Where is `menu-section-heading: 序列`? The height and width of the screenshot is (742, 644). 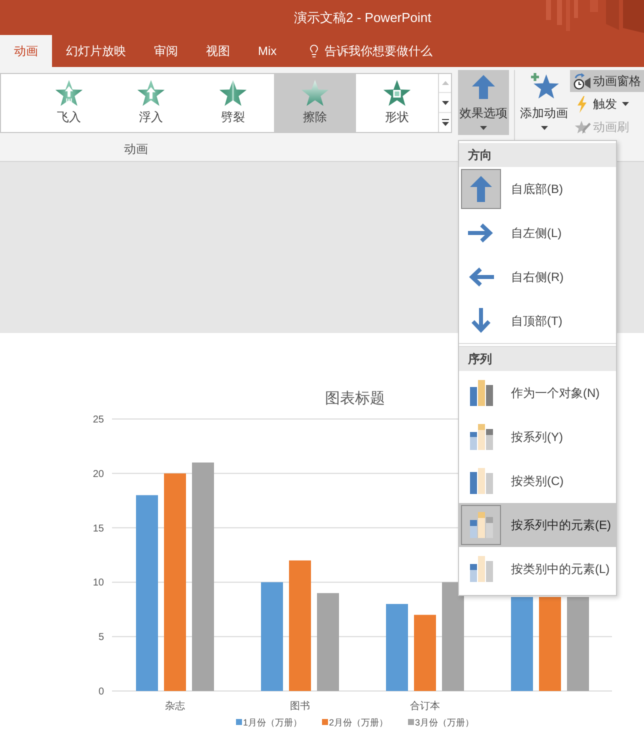 menu-section-heading: 序列 is located at coordinates (537, 359).